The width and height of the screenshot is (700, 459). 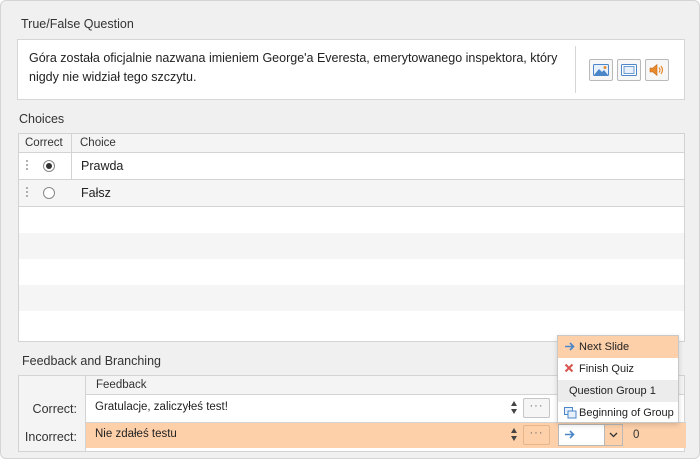 I want to click on column-header-correct: Correct, so click(x=44, y=143).